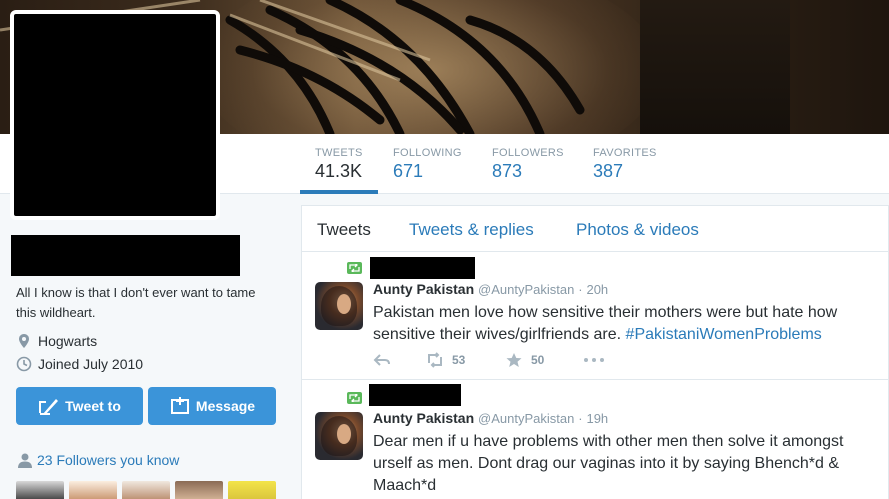 The width and height of the screenshot is (889, 499). I want to click on more-options-button, so click(598, 360).